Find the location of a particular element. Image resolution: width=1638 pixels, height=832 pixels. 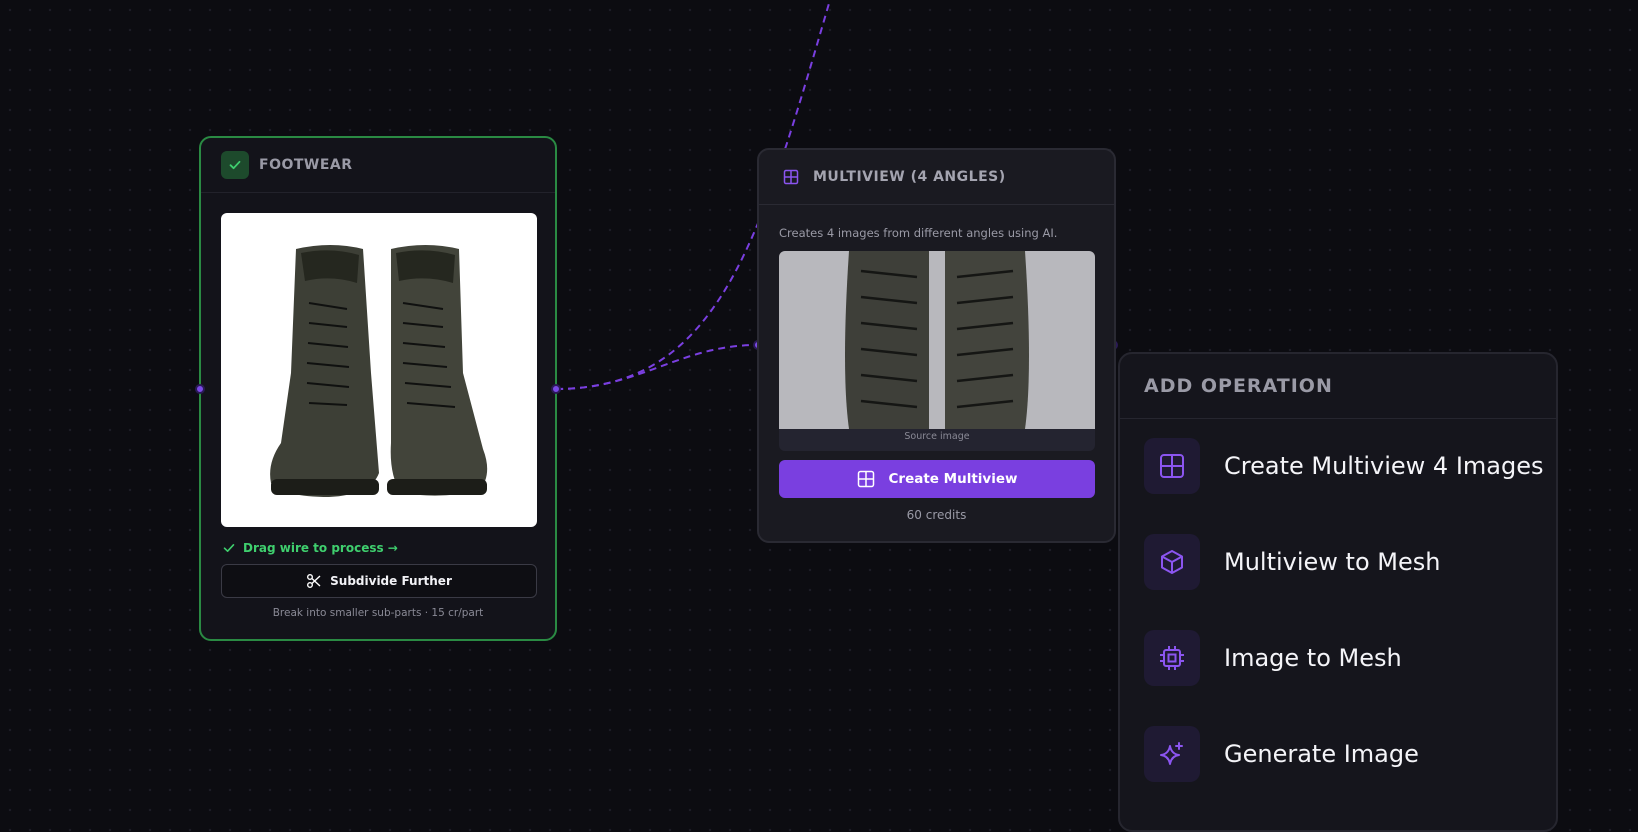

source-image is located at coordinates (937, 340).